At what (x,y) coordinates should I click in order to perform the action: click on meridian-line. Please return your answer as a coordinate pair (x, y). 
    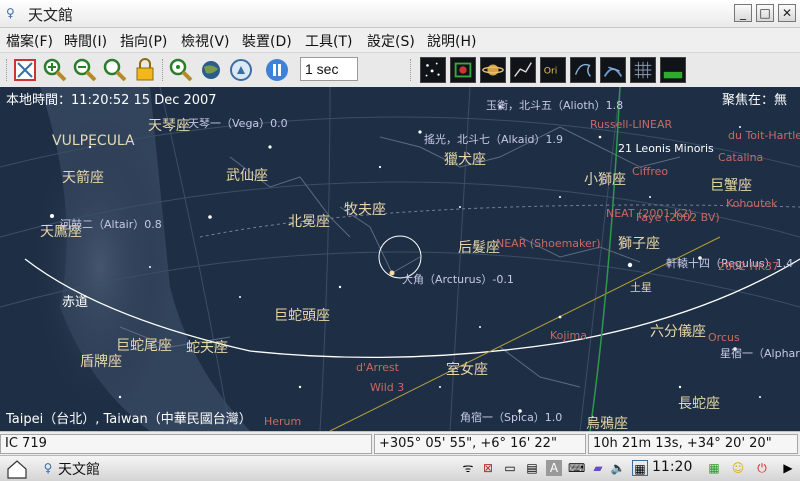
    Looking at the image, I should click on (605, 259).